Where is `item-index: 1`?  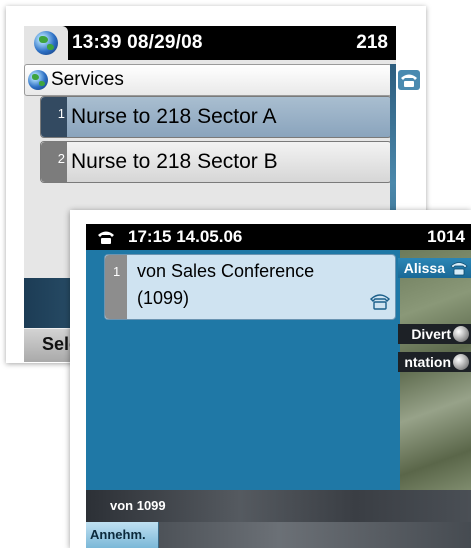
item-index: 1 is located at coordinates (54, 117).